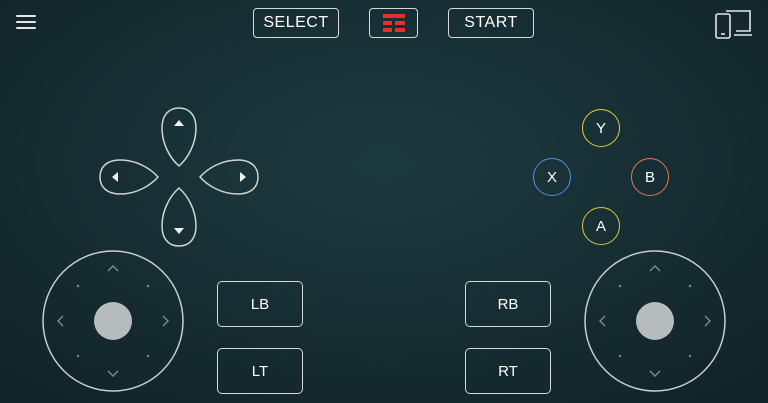 The height and width of the screenshot is (403, 768). Describe the element at coordinates (27, 23) in the screenshot. I see `hamburger-menu-icon` at that location.